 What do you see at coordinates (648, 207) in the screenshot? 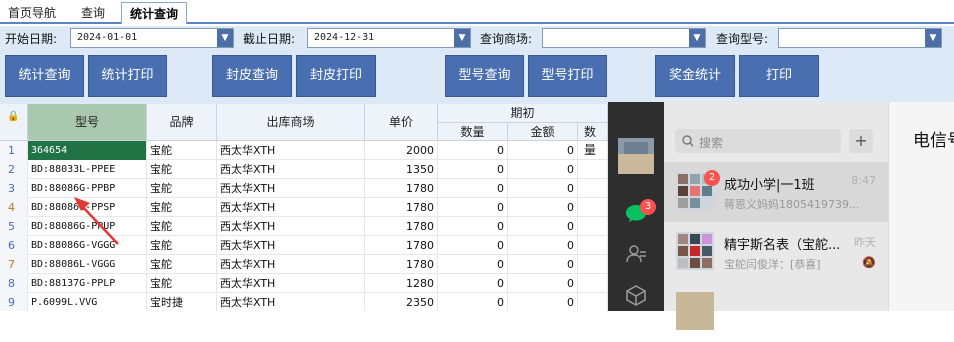
I see `chat-unread-badge: 3` at bounding box center [648, 207].